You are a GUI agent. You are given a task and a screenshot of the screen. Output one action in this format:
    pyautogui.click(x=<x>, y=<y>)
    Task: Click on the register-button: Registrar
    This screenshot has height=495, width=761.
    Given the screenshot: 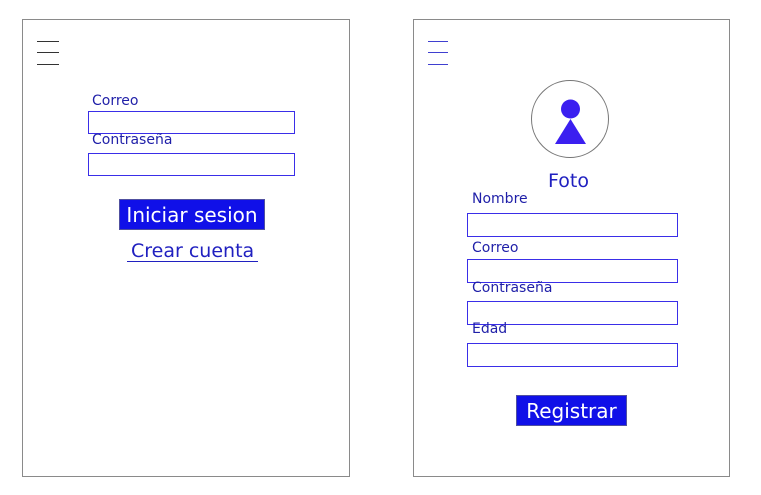 What is the action you would take?
    pyautogui.click(x=571, y=410)
    